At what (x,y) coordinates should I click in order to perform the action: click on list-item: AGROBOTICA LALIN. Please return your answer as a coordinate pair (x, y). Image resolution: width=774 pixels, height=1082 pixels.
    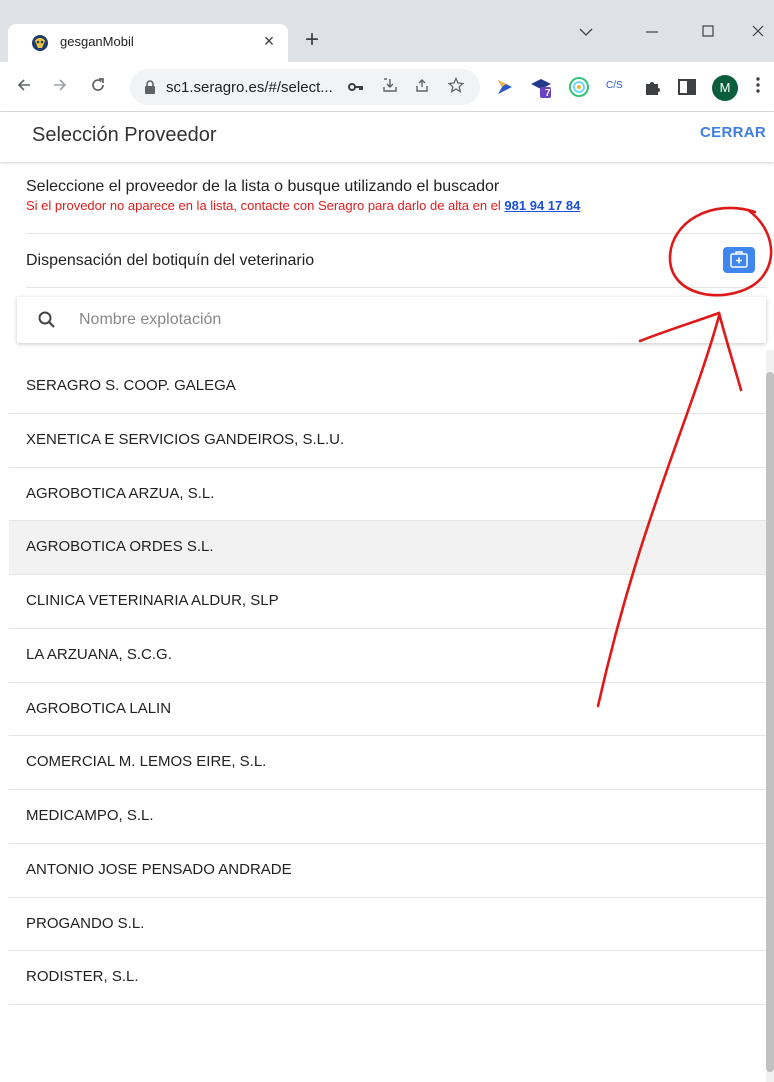
    Looking at the image, I should click on (387, 710).